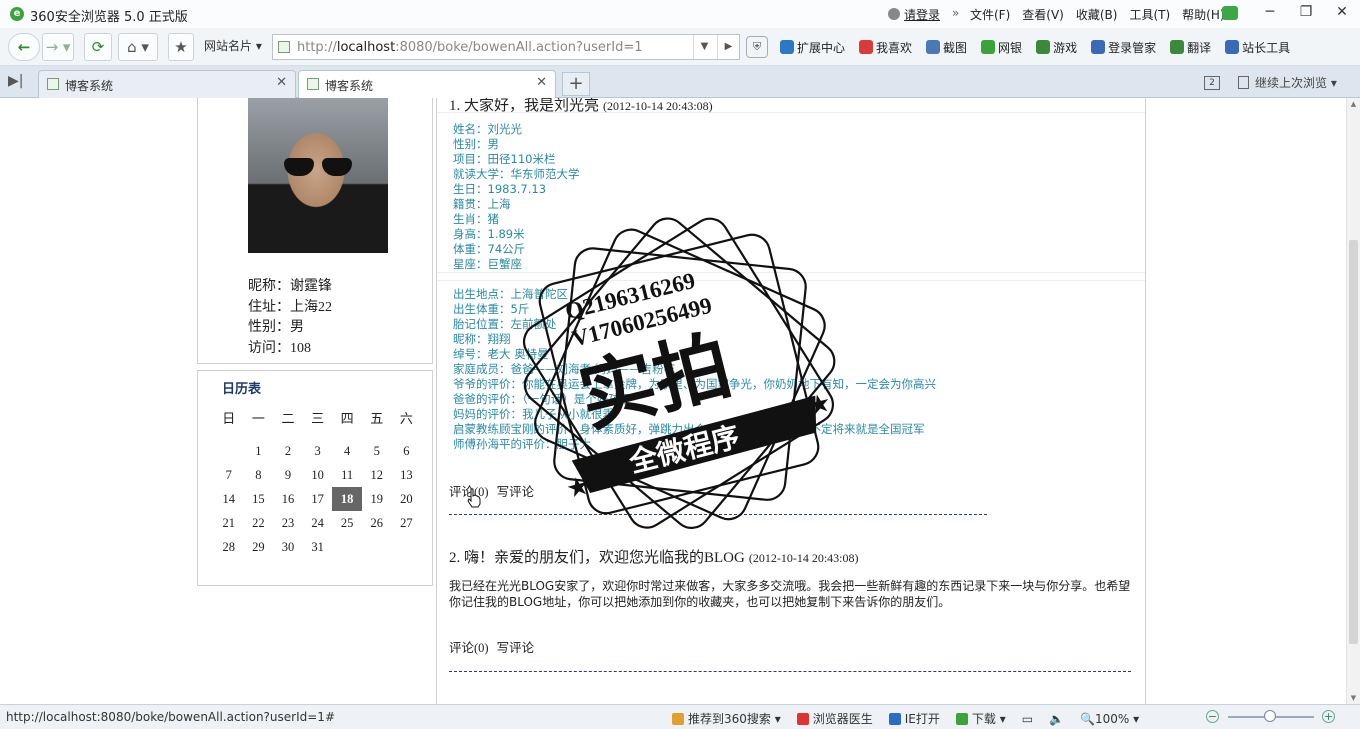 The image size is (1360, 729). Describe the element at coordinates (229, 475) in the screenshot. I see `calendar-day: 7` at that location.